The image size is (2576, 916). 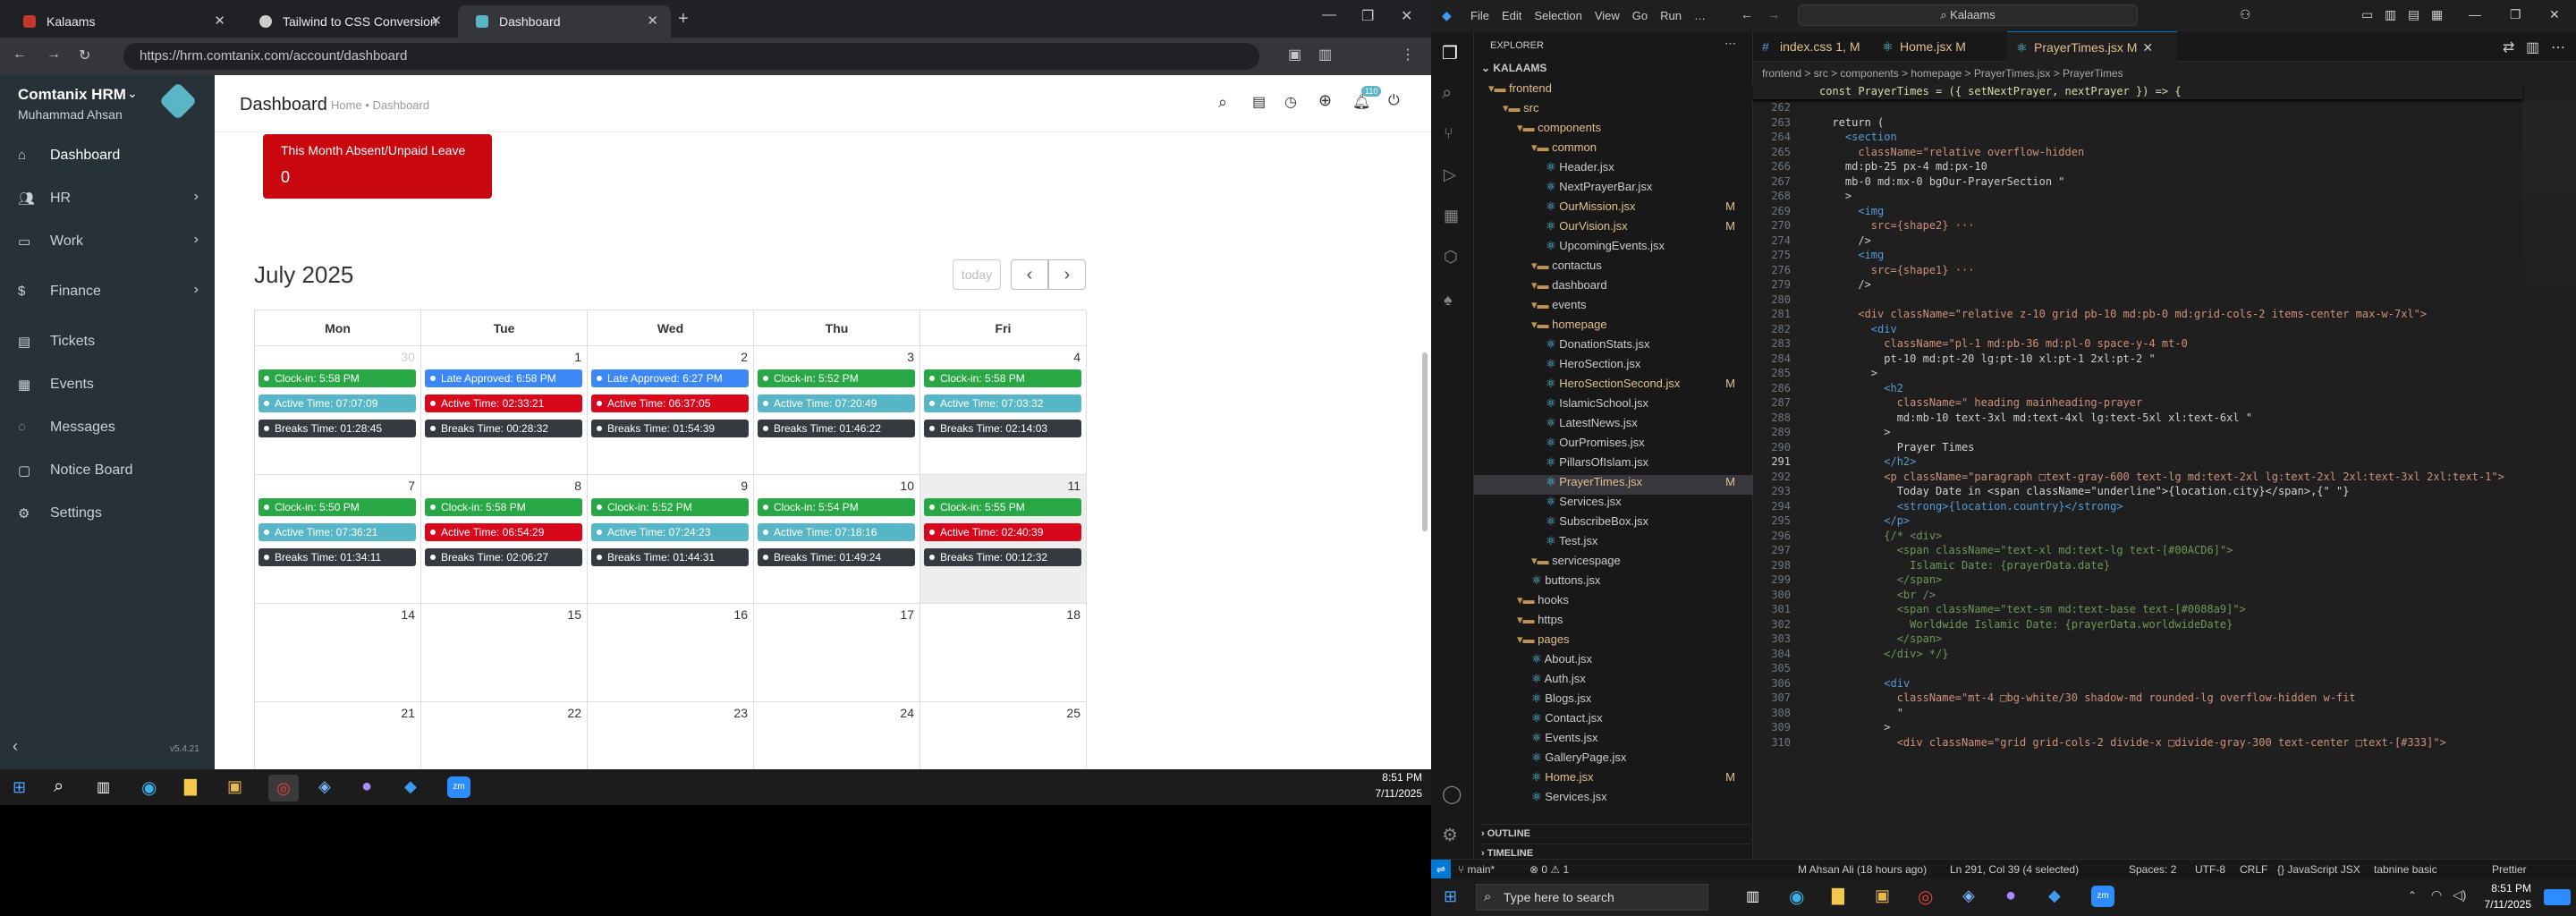 I want to click on tree-folder: ▾▬ frontend, so click(x=1613, y=91).